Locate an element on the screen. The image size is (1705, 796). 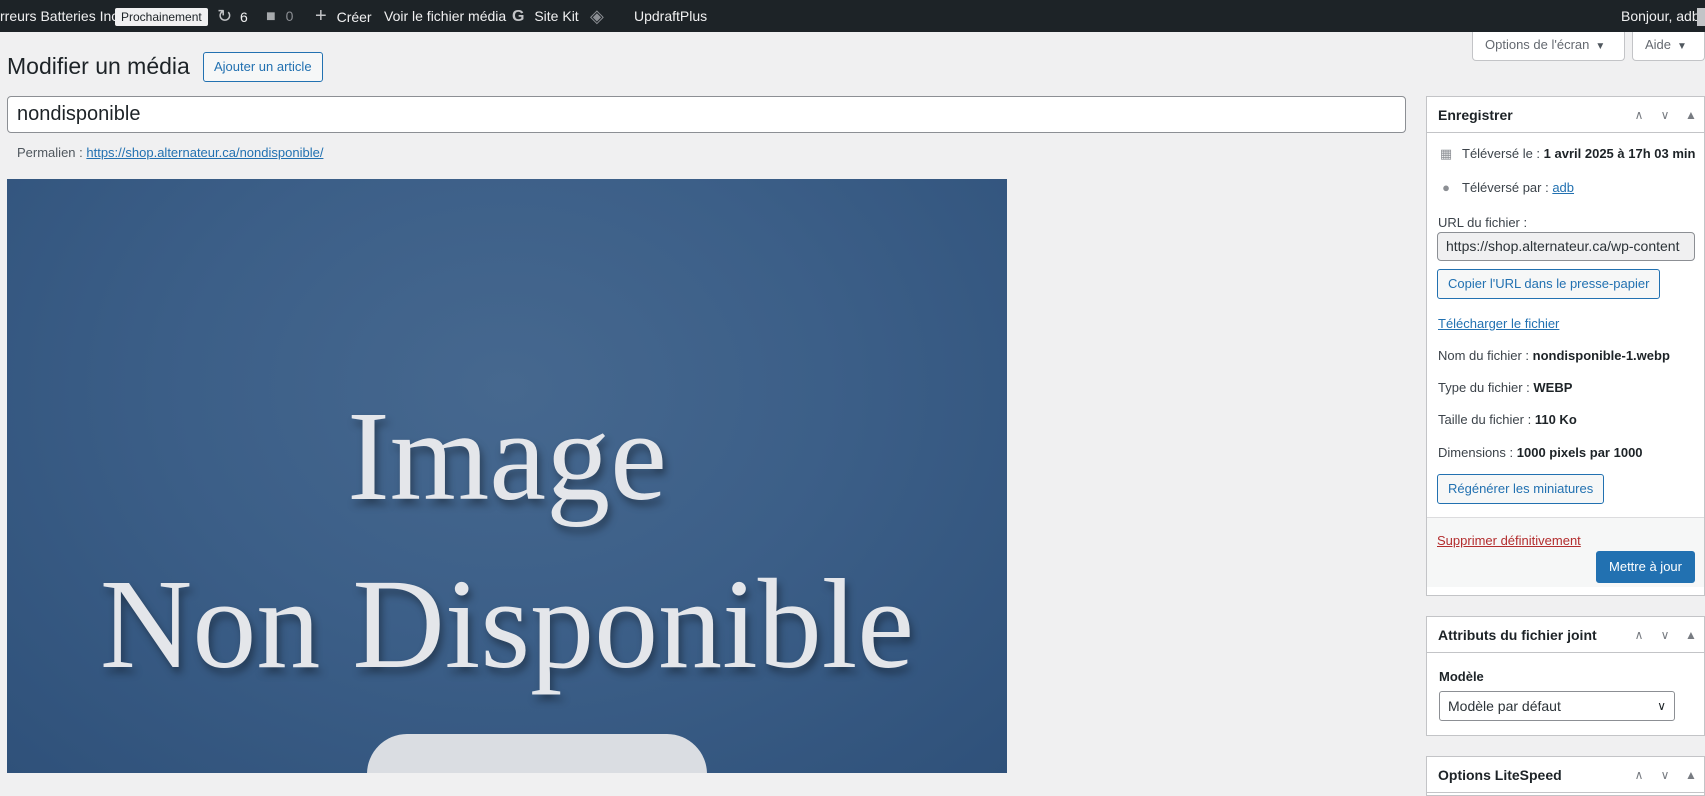
image-logo-shape is located at coordinates (537, 753).